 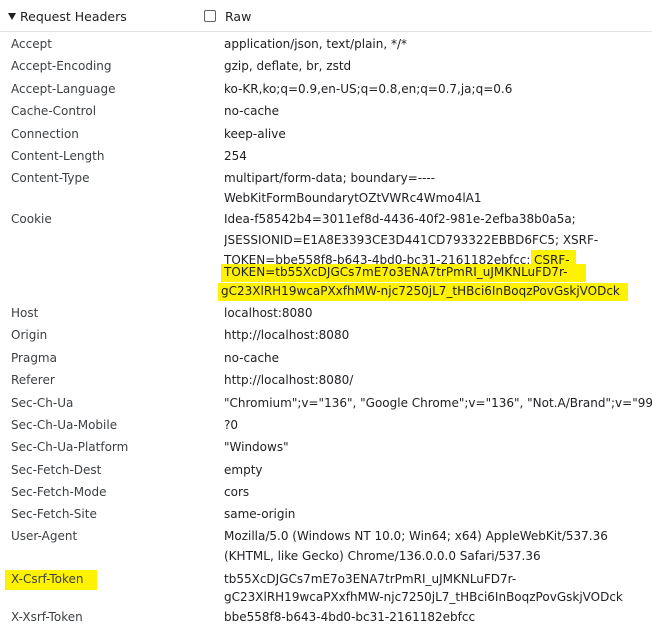 I want to click on header-name-highlighted: X-Csrf-Token, so click(x=47, y=579).